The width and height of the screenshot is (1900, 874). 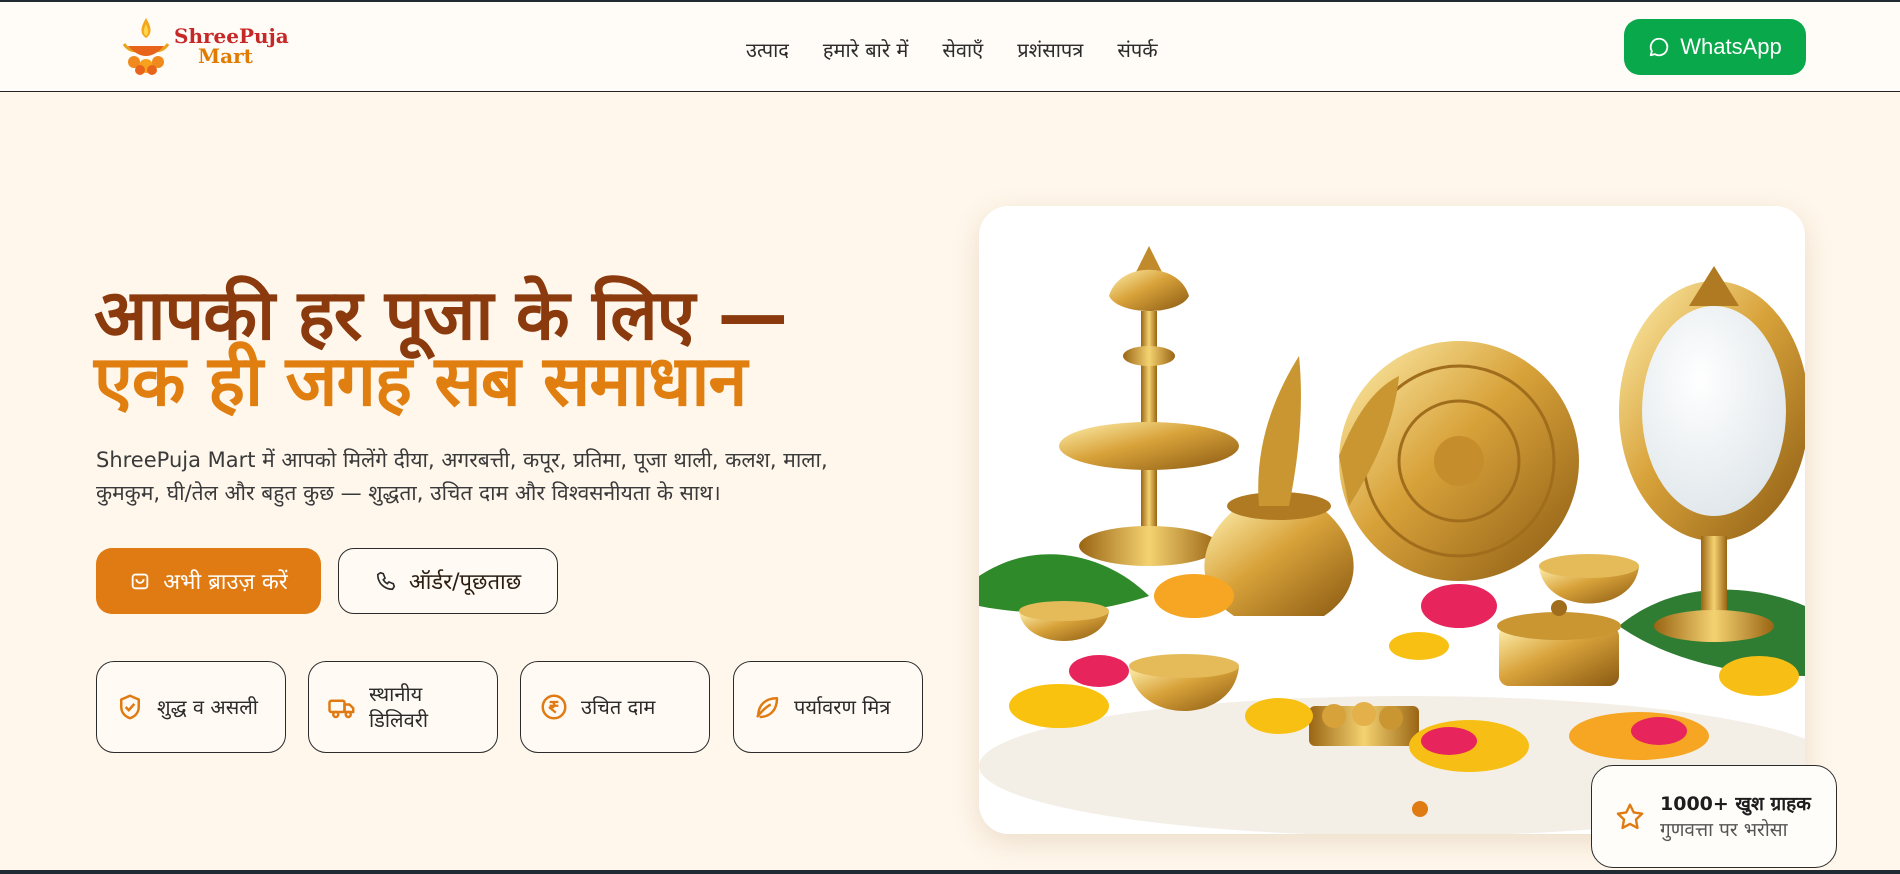 I want to click on star-icon, so click(x=1630, y=816).